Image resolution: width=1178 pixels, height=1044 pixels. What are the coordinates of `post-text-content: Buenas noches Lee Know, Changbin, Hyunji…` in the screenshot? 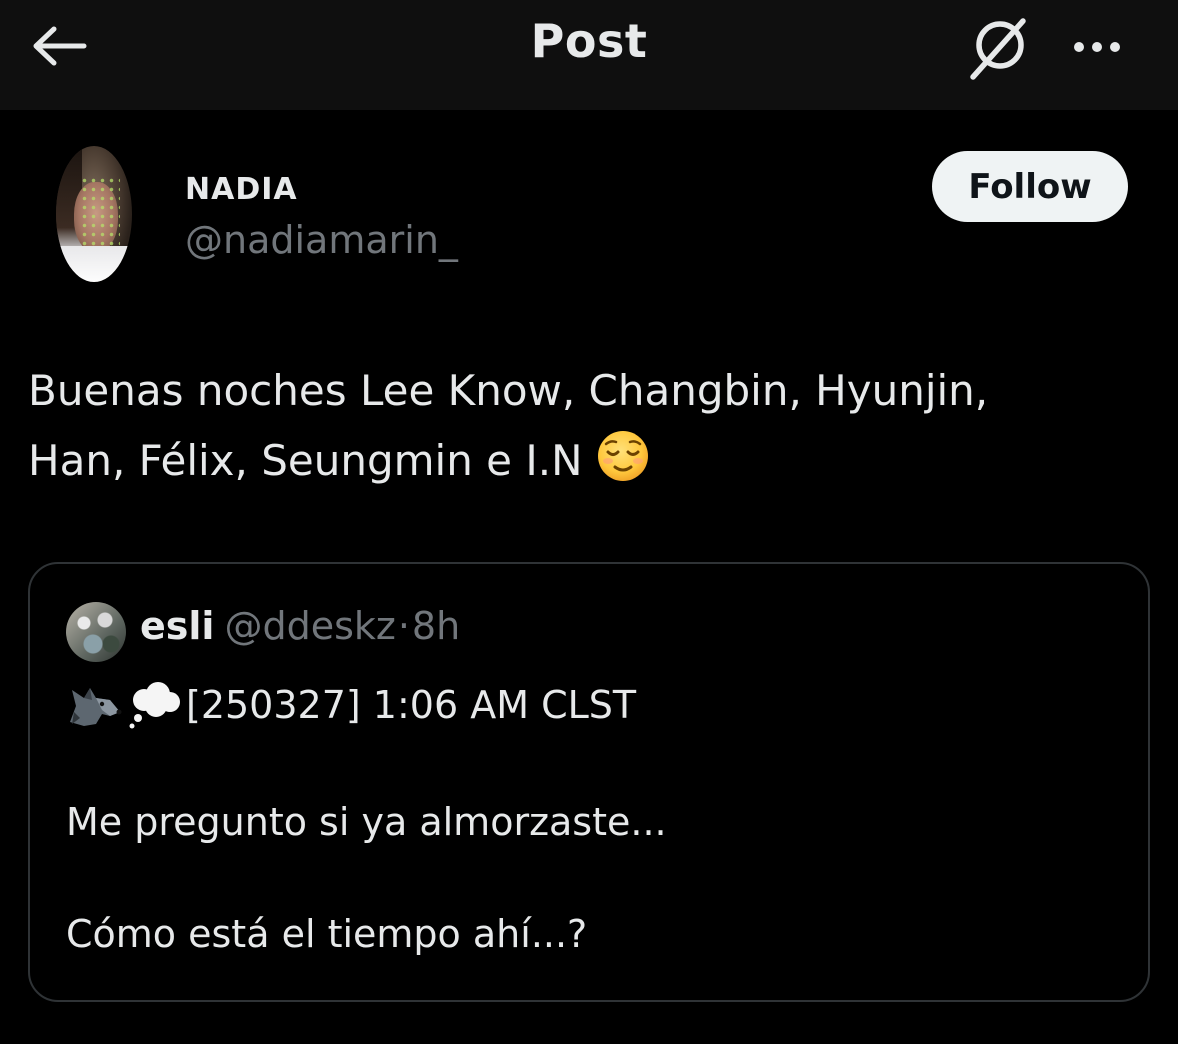 It's located at (508, 425).